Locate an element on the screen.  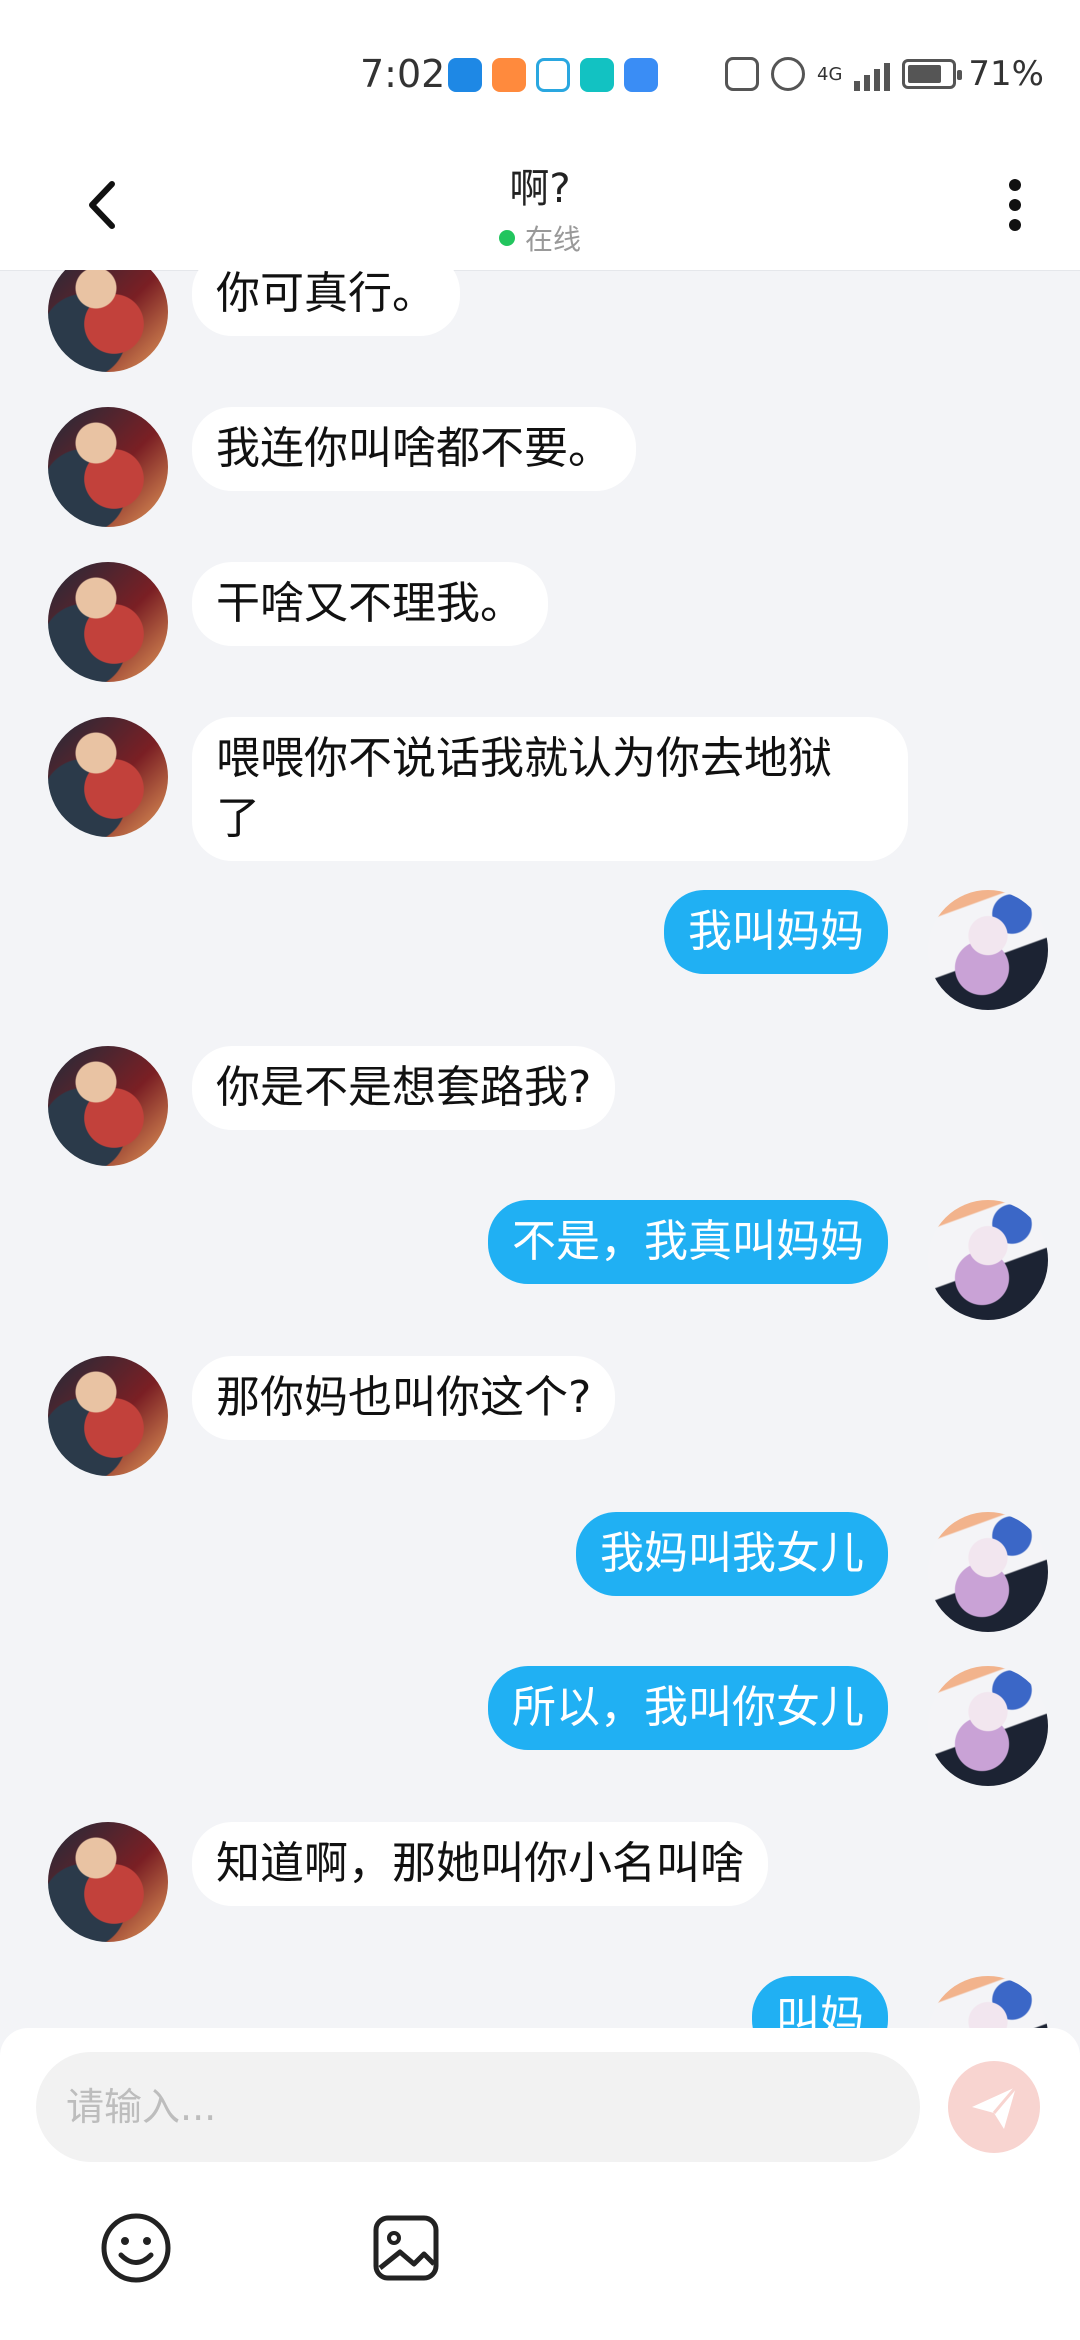
message-input is located at coordinates (478, 2107).